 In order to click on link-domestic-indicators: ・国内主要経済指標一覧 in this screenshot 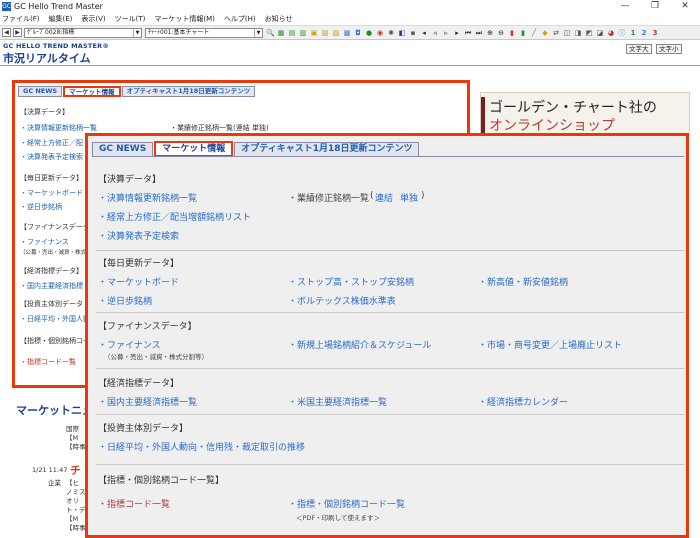, I will do `click(147, 401)`.